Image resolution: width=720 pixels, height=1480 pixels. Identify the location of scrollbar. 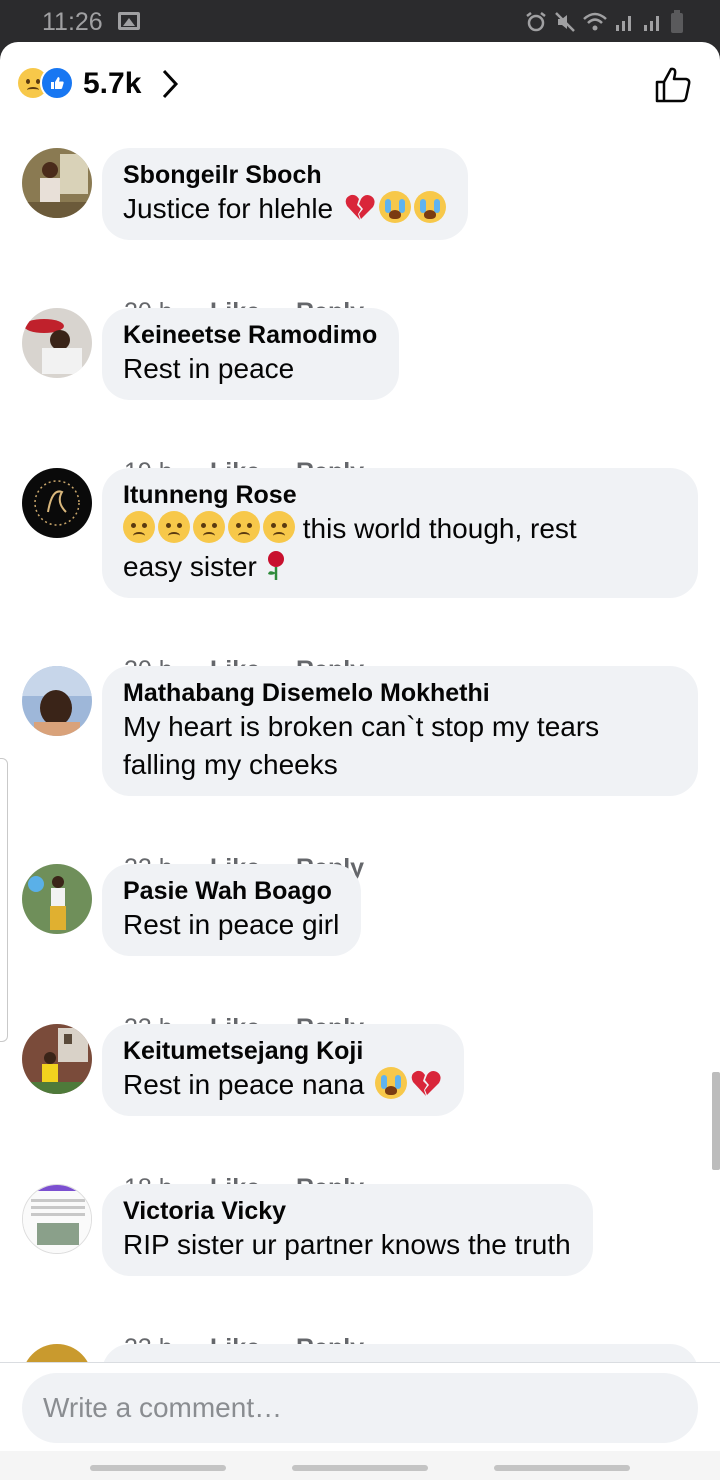
(716, 1121).